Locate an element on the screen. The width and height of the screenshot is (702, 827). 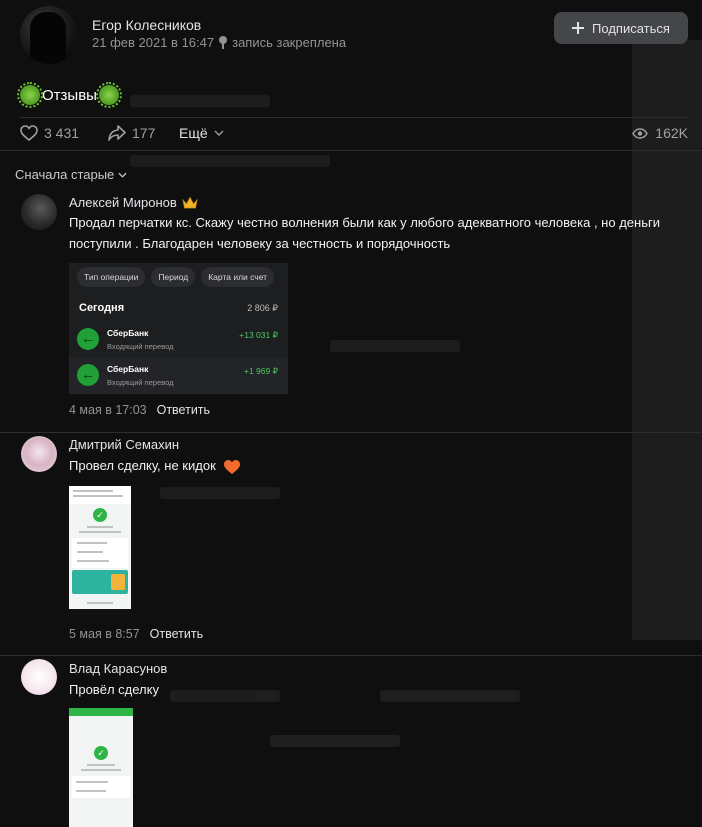
comment-text: Провел сделку, не кидок is located at coordinates (374, 465).